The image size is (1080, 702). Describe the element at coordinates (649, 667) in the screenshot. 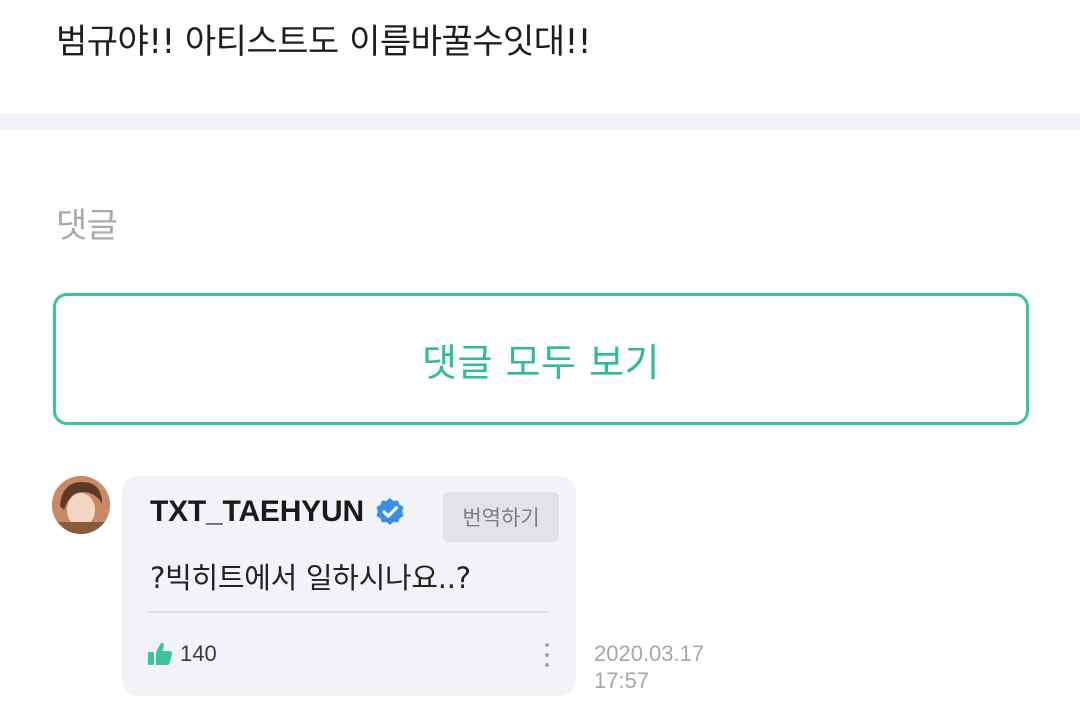

I see `comment-timestamp: 2020.03.17 17:57` at that location.